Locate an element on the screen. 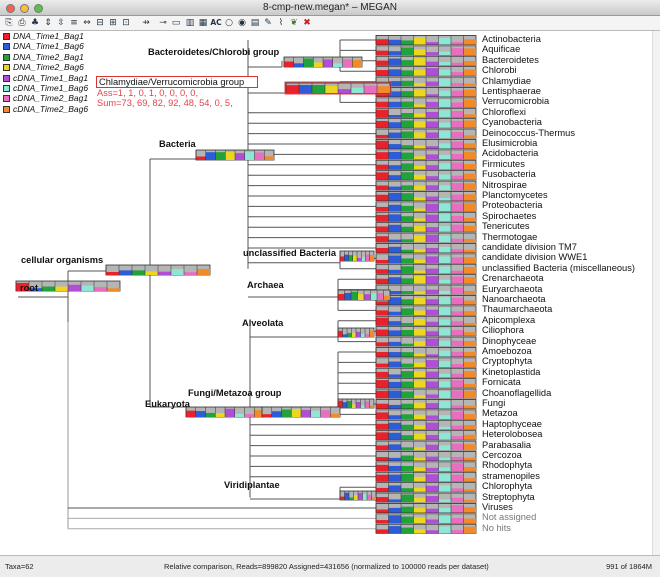  leaf-label: Amoebozoa is located at coordinates (507, 351).